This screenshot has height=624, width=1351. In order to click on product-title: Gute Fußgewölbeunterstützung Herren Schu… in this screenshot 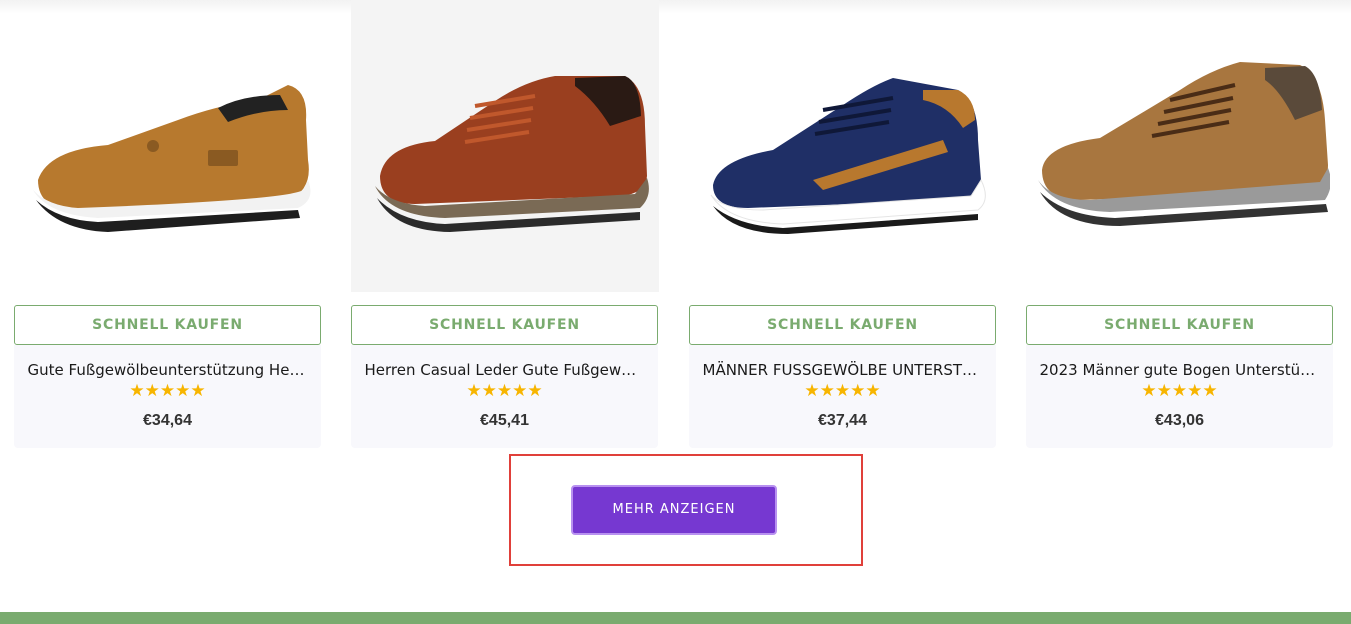, I will do `click(168, 370)`.